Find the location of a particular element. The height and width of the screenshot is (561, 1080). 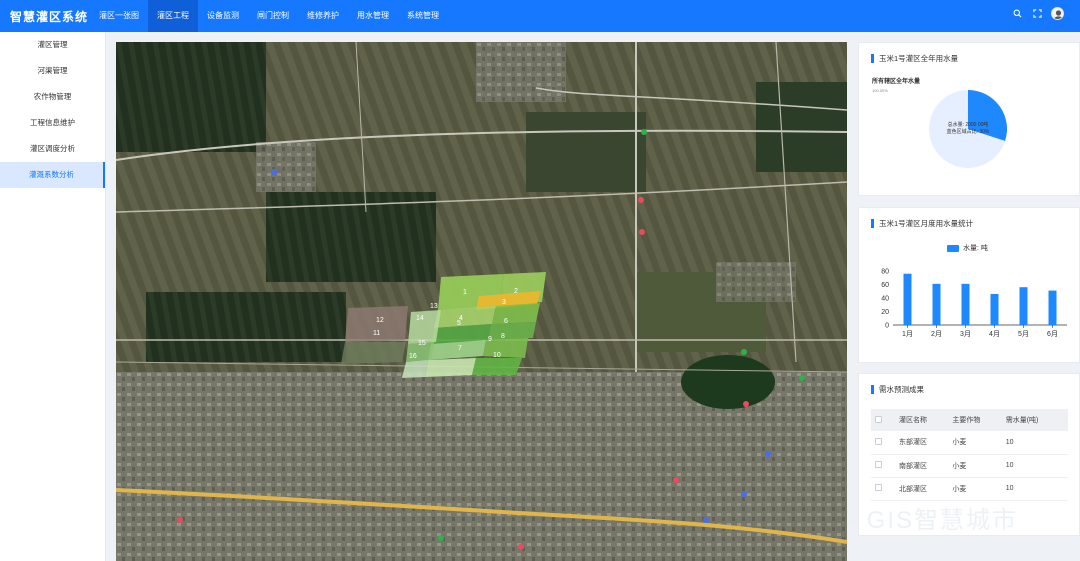

pie-center-text-ratio: 蓝色区域占比: 30% is located at coordinates (968, 131).